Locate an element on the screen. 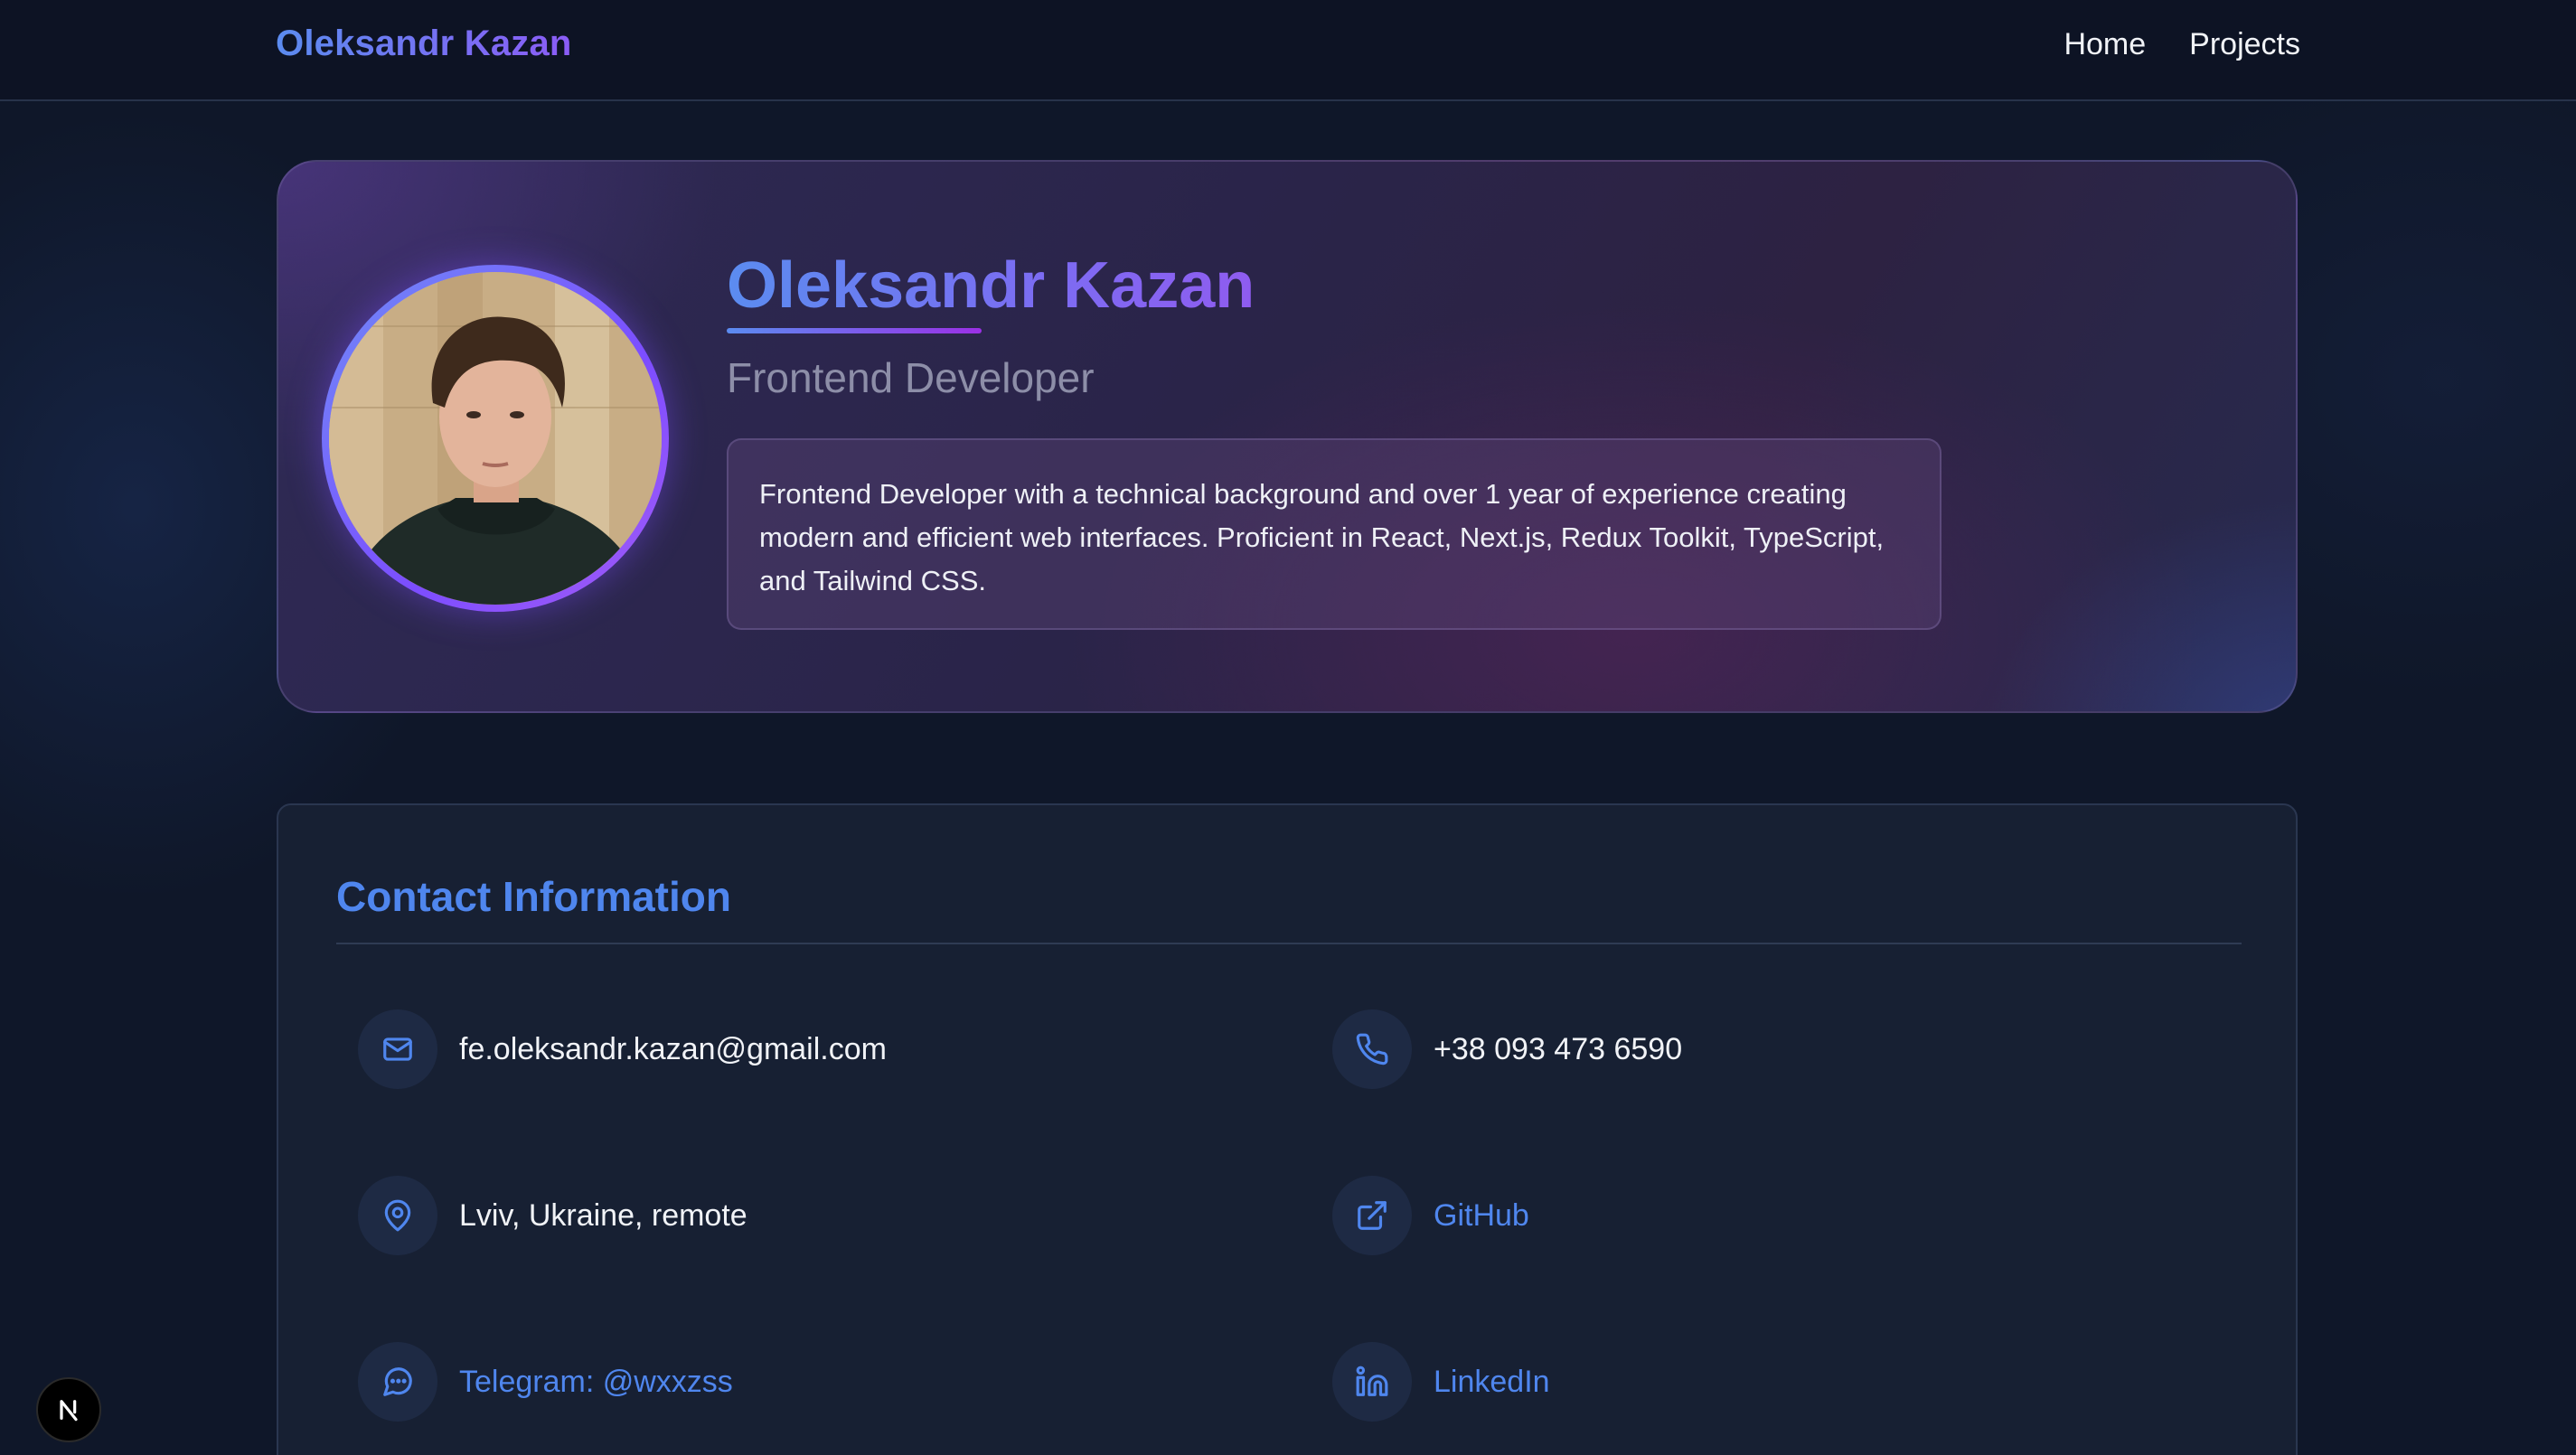 Image resolution: width=2576 pixels, height=1455 pixels. location-text: Lviv, Ukraine, remote is located at coordinates (603, 1215).